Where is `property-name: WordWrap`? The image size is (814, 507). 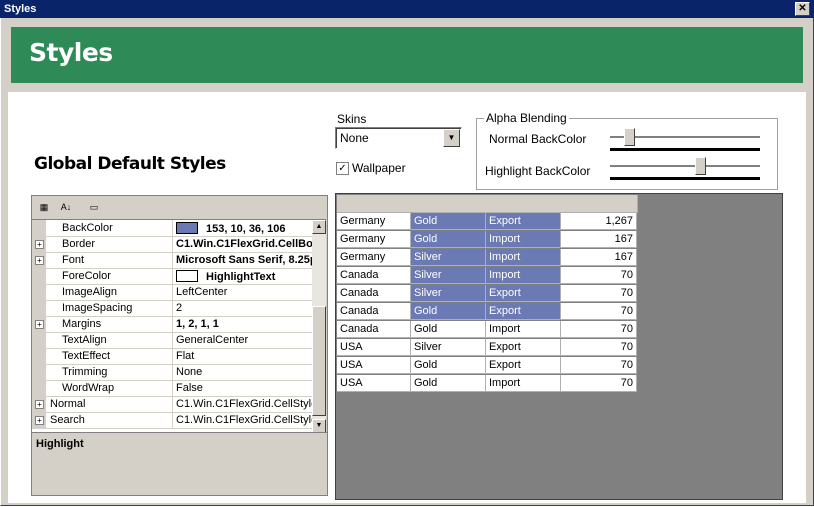
property-name: WordWrap is located at coordinates (88, 388).